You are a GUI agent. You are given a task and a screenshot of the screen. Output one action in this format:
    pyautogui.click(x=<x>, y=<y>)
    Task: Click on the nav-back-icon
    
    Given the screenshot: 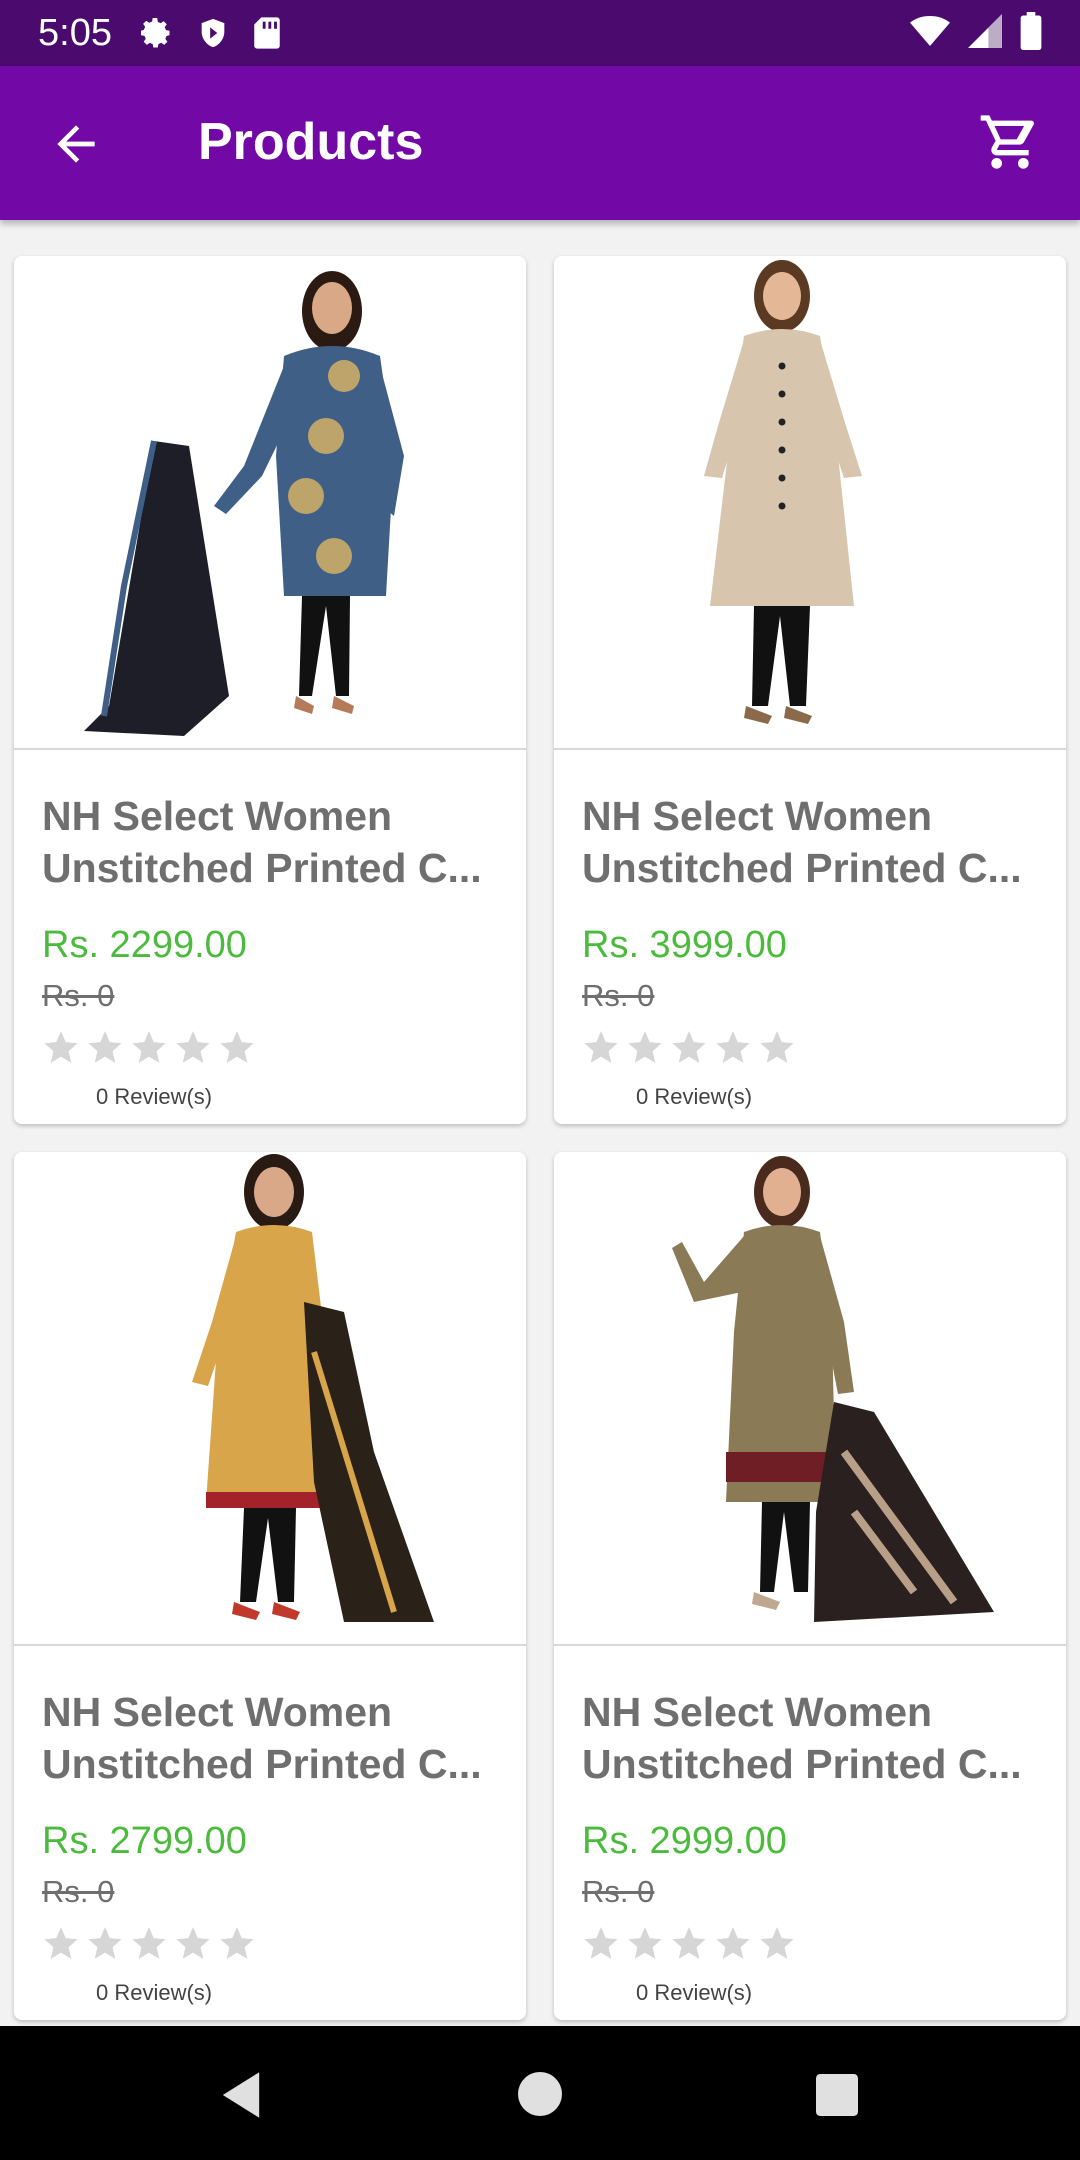 What is the action you would take?
    pyautogui.click(x=241, y=2097)
    